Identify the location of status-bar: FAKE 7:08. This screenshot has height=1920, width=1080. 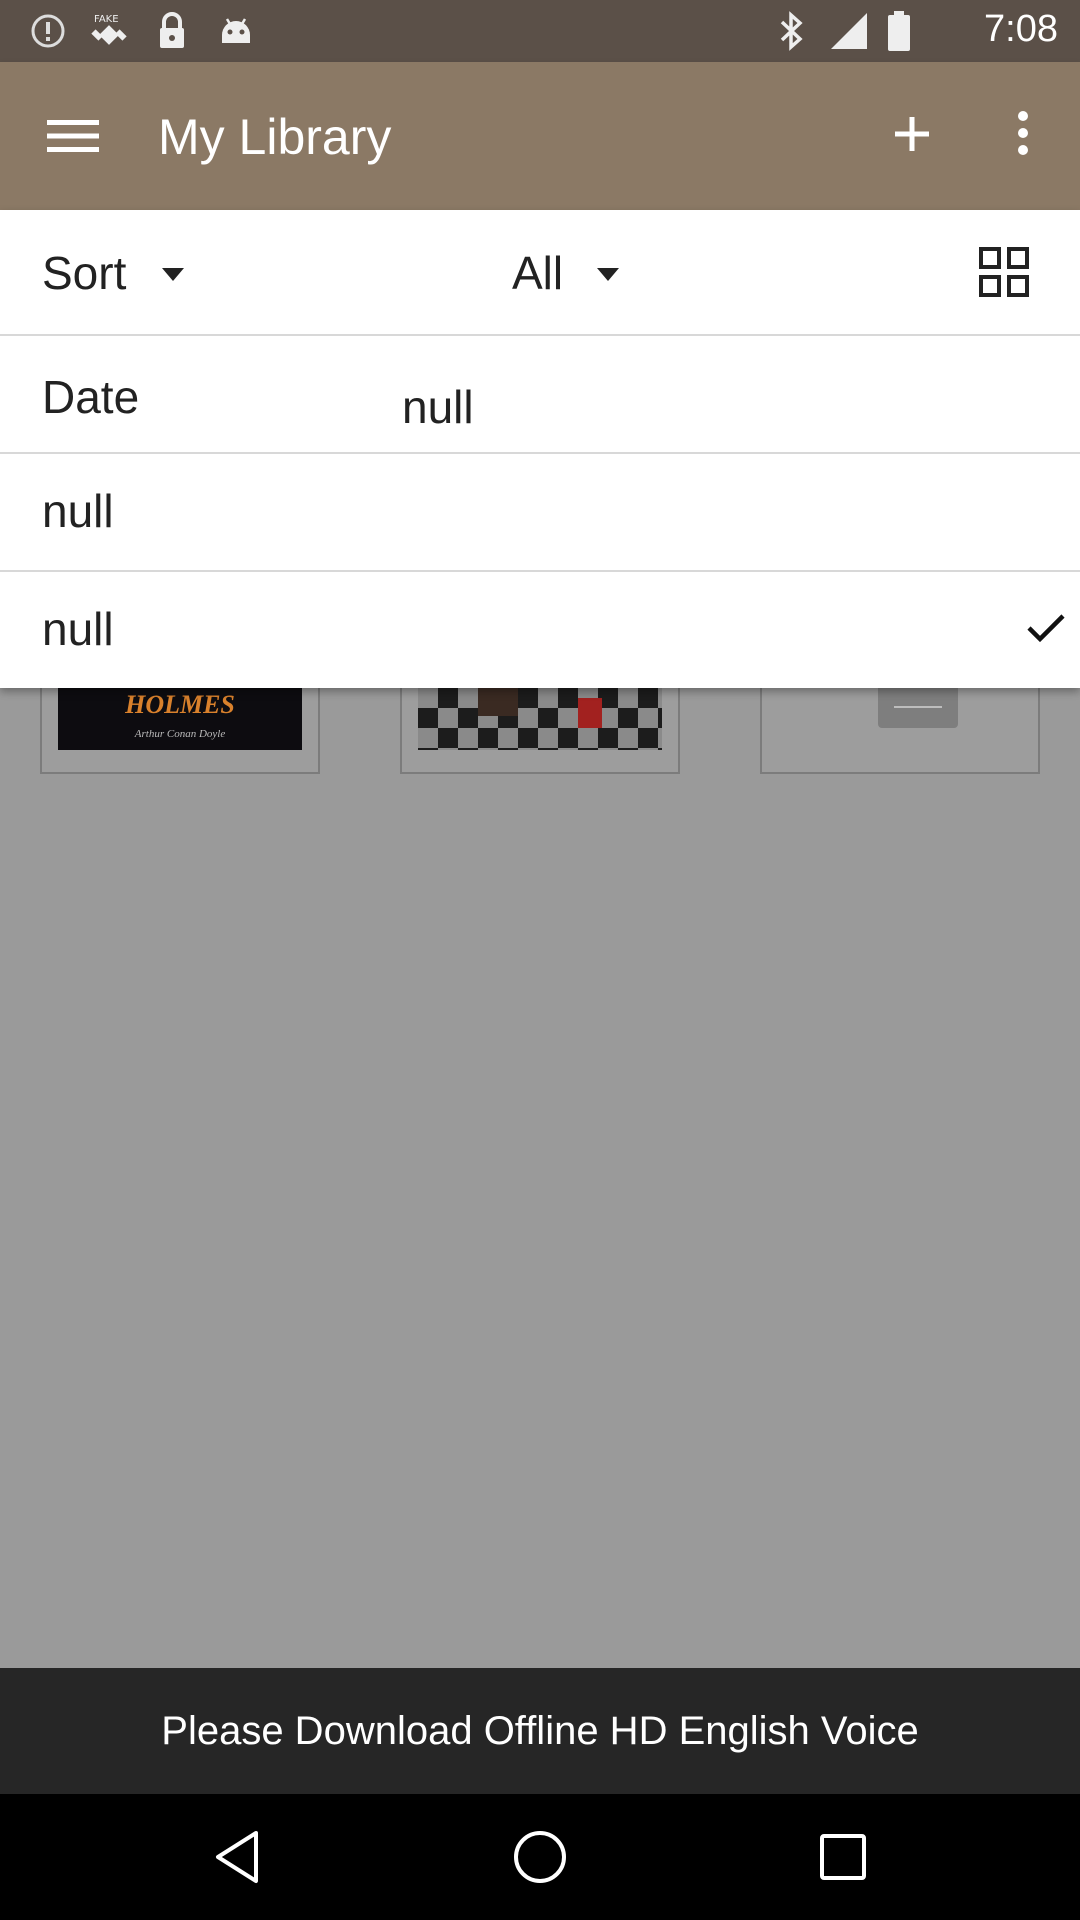
(540, 31).